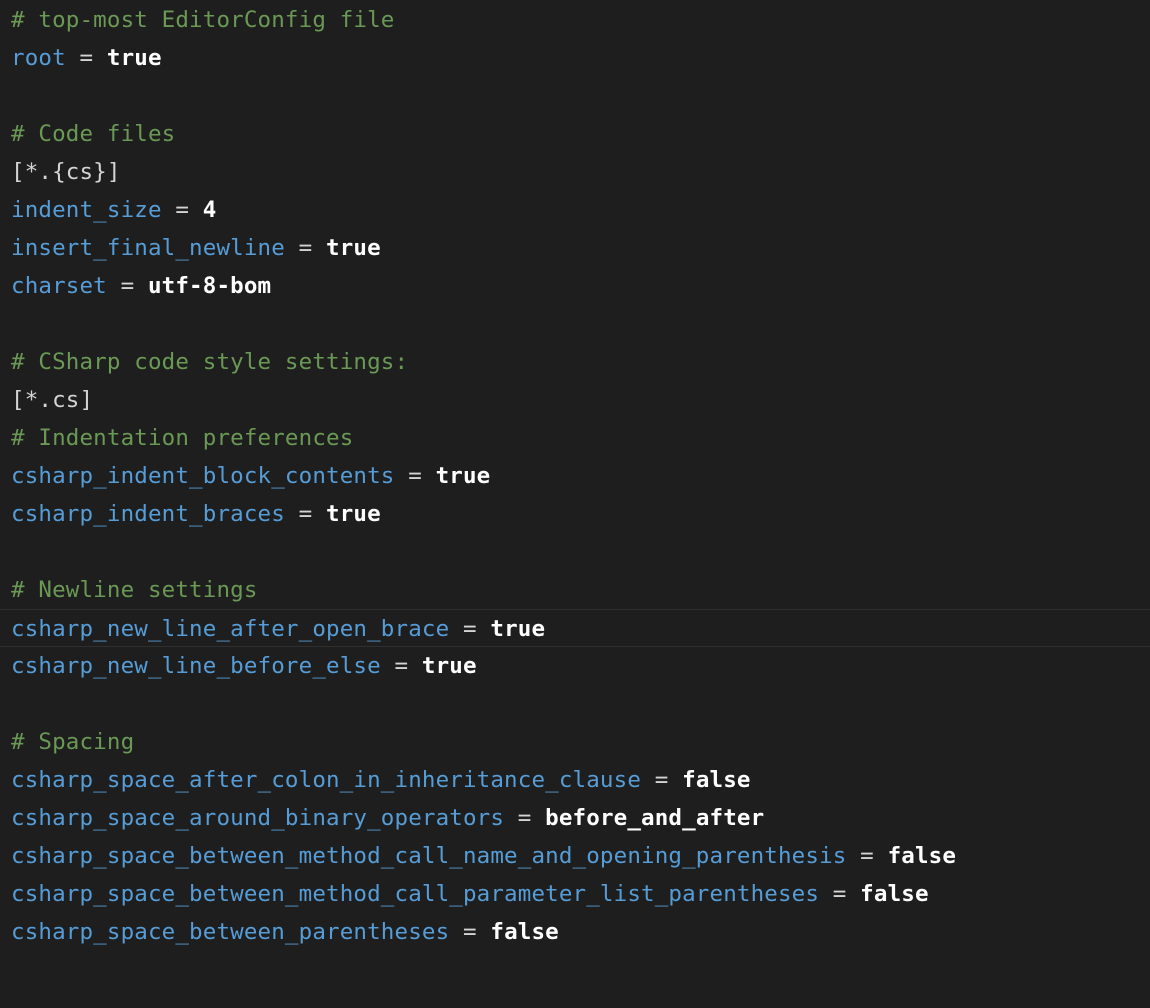  I want to click on code-line: csharp_space_between_parentheses = false, so click(575, 932).